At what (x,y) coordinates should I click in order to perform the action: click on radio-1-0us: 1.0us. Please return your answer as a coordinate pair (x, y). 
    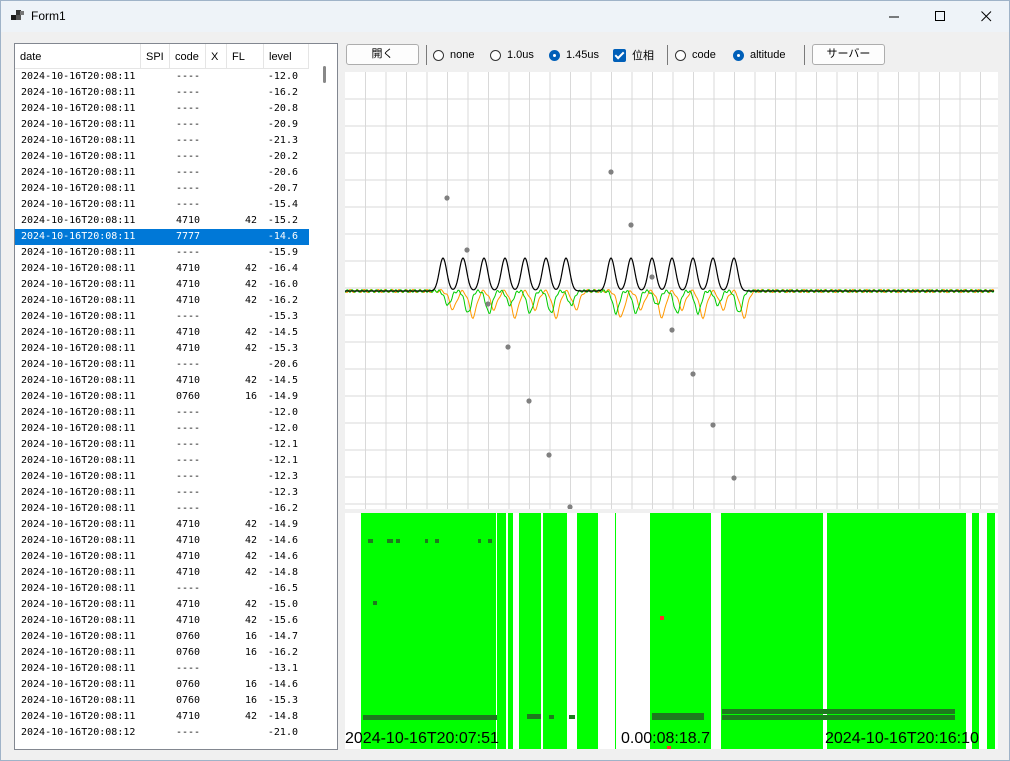
    Looking at the image, I should click on (512, 55).